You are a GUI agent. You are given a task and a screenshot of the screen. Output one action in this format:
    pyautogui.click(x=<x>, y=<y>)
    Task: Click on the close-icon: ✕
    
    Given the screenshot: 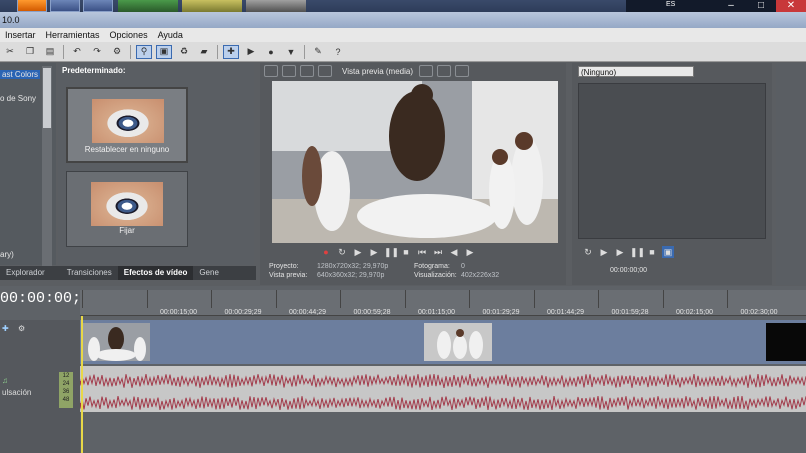 What is the action you would take?
    pyautogui.click(x=791, y=6)
    